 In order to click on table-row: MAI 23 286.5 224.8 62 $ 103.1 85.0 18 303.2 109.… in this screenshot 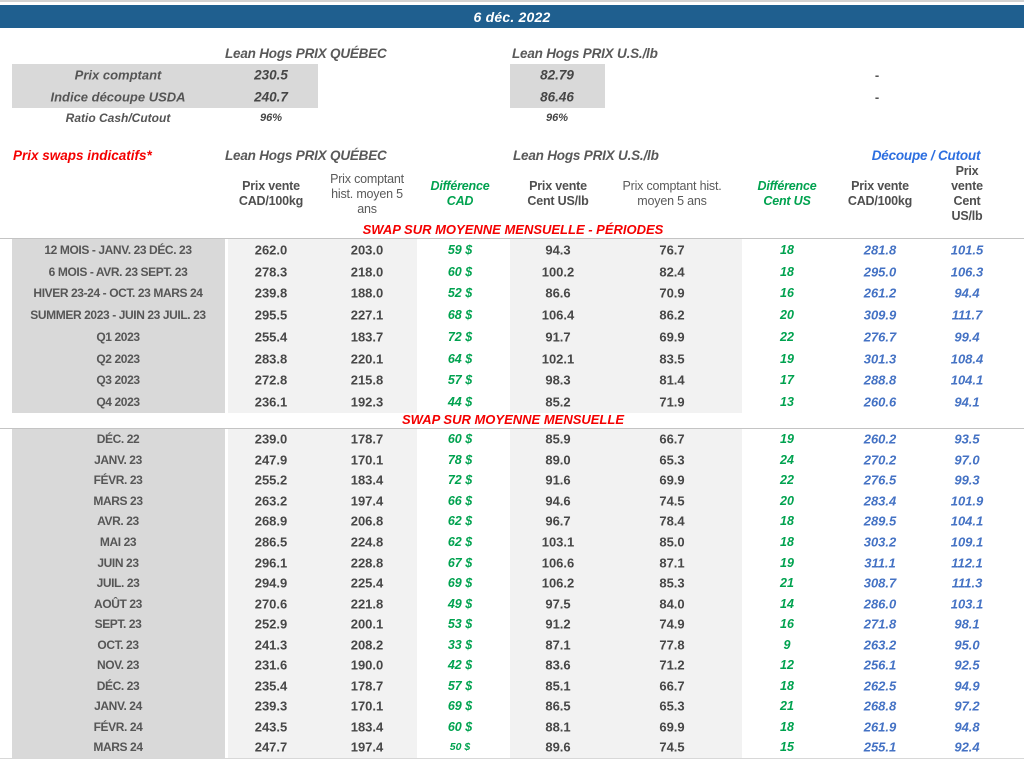, I will do `click(512, 542)`.